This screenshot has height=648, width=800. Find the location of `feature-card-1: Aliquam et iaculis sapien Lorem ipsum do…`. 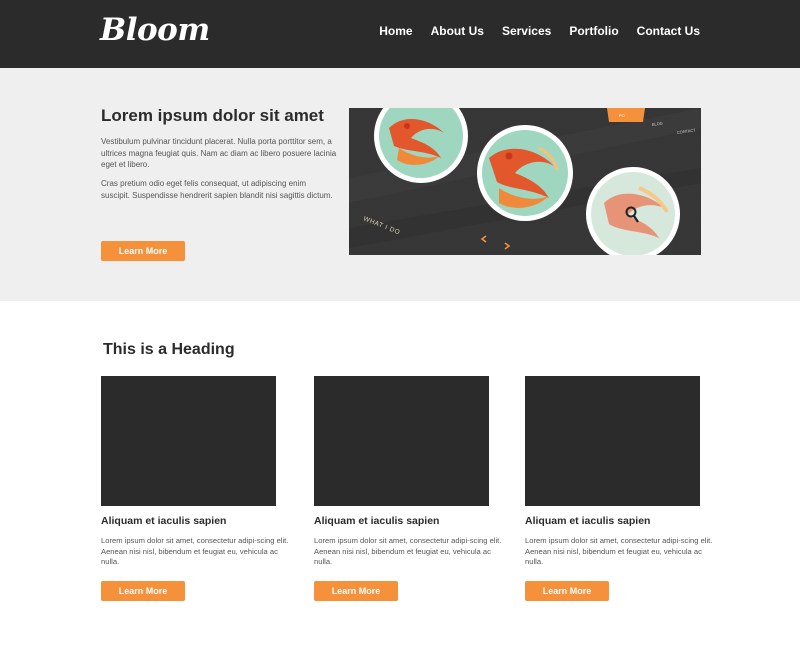

feature-card-1: Aliquam et iaculis sapien Lorem ipsum do… is located at coordinates (196, 488).